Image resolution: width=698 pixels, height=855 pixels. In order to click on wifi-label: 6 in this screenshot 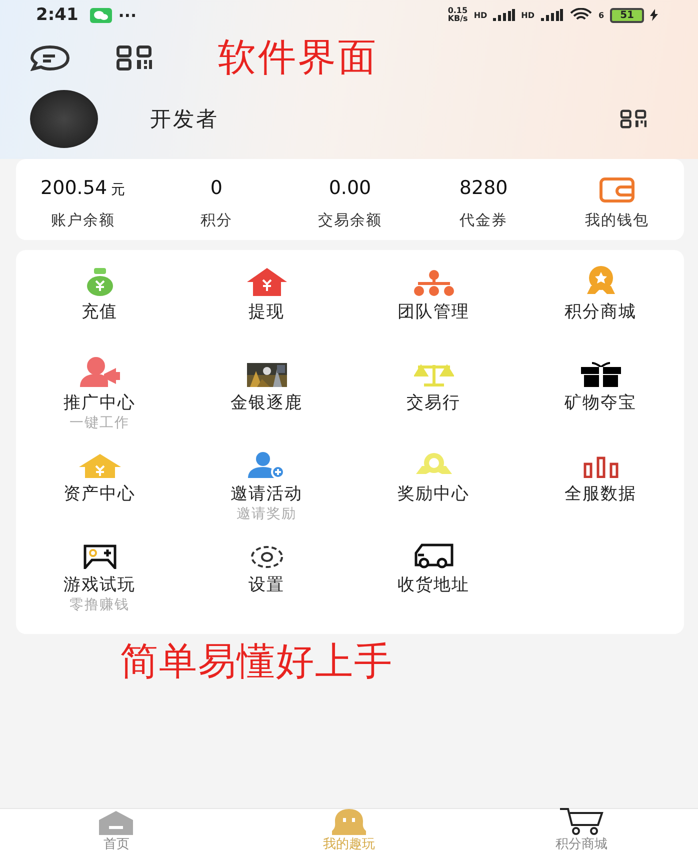, I will do `click(601, 15)`.